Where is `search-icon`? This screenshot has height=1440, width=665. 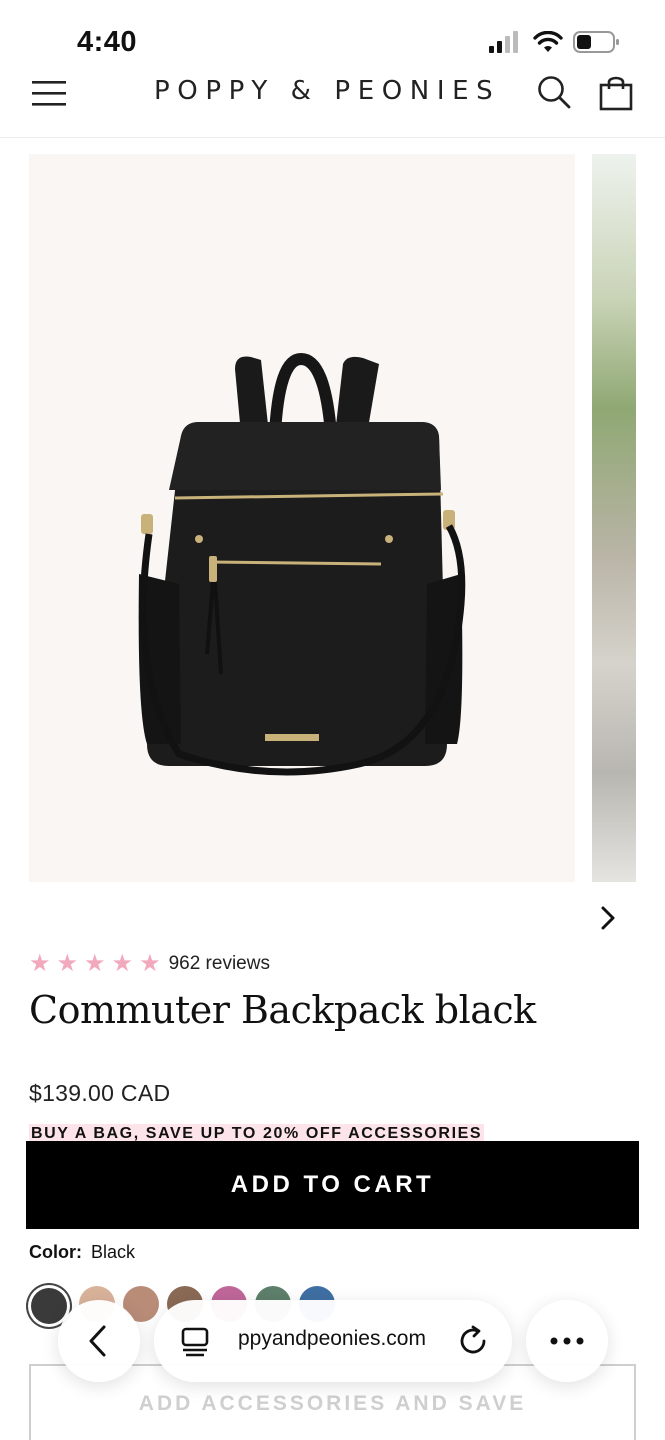
search-icon is located at coordinates (554, 92).